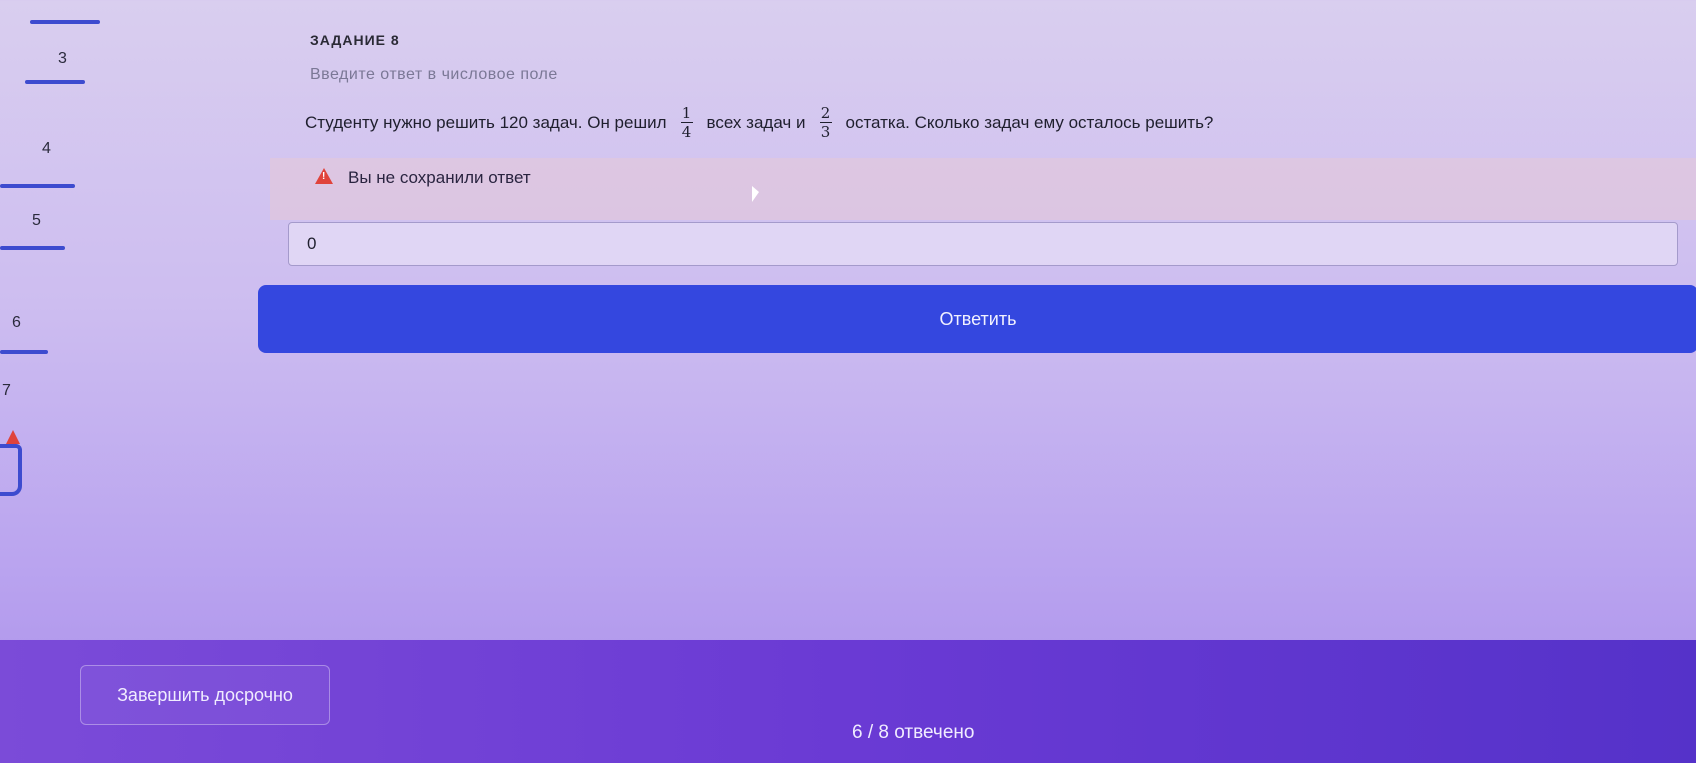 The height and width of the screenshot is (763, 1696). What do you see at coordinates (983, 189) in the screenshot?
I see `unsaved-warning: ! Вы не сохранили ответ` at bounding box center [983, 189].